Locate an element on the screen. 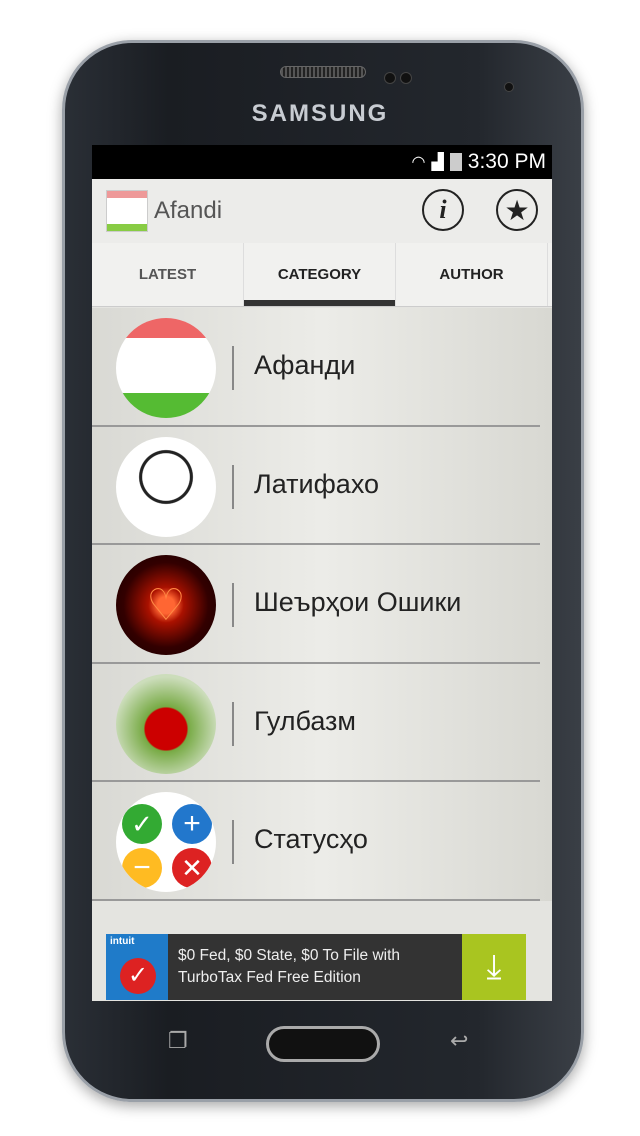 The image size is (640, 1136). home-button is located at coordinates (323, 1044).